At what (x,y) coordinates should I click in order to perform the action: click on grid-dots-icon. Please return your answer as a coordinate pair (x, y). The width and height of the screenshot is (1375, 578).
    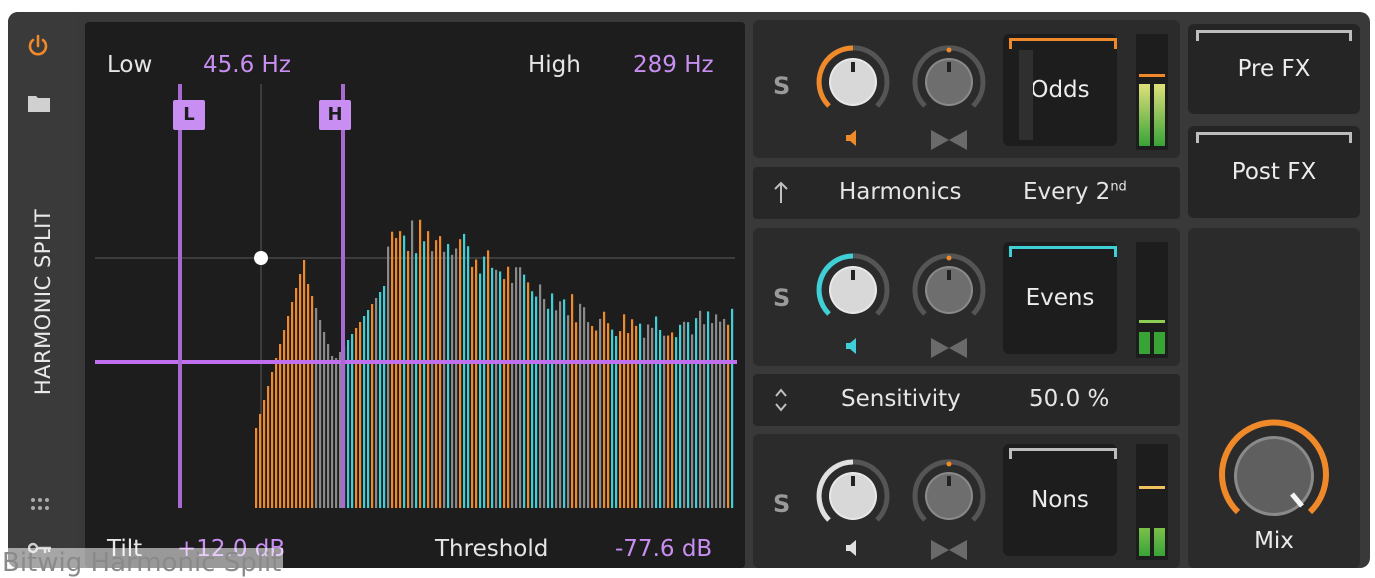
    Looking at the image, I should click on (40, 506).